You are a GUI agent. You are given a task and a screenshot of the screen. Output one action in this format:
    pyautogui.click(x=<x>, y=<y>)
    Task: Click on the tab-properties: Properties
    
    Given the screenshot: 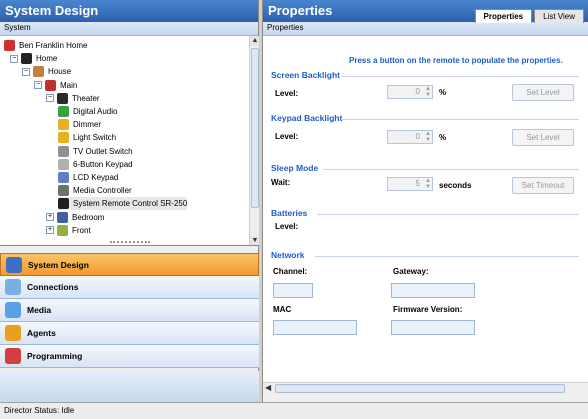 What is the action you would take?
    pyautogui.click(x=503, y=16)
    